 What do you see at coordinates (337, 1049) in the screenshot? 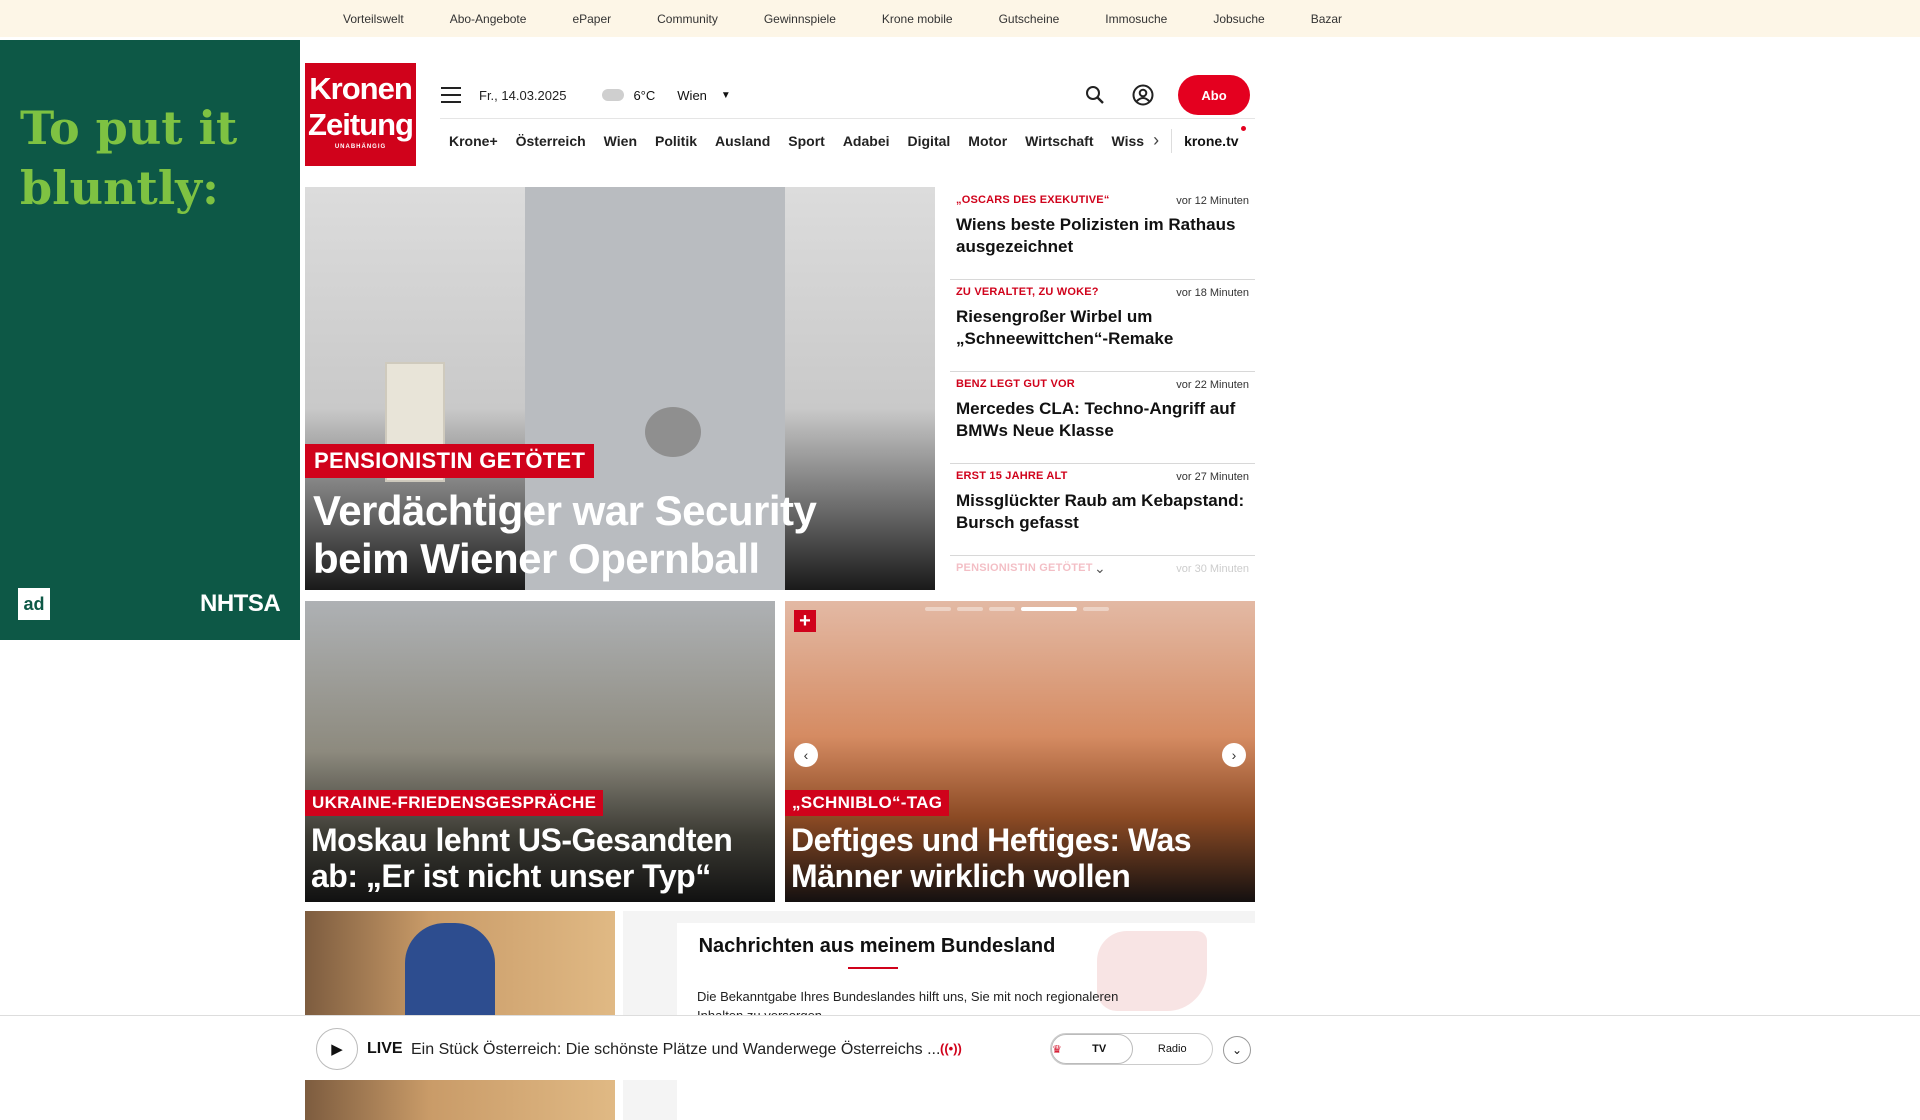
I see `play-icon: ▶` at bounding box center [337, 1049].